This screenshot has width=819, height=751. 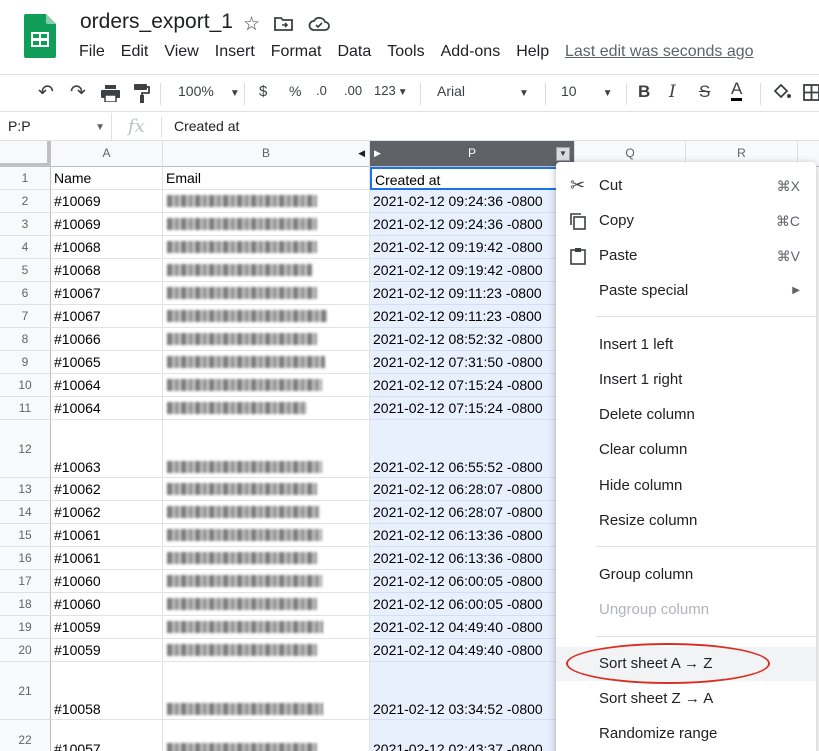 I want to click on cell-b18, so click(x=266, y=604).